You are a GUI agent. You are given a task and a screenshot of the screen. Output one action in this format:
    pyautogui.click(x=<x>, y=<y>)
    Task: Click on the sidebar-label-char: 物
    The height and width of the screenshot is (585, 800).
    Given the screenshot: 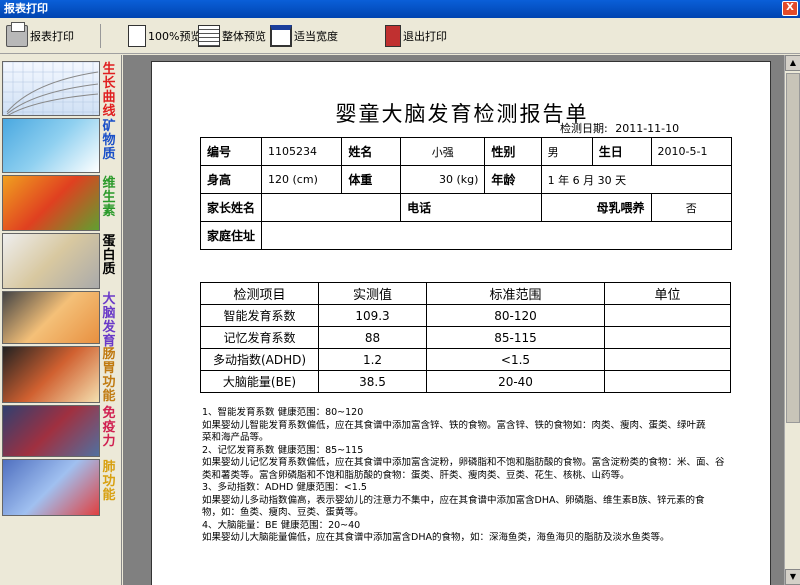 What is the action you would take?
    pyautogui.click(x=109, y=140)
    